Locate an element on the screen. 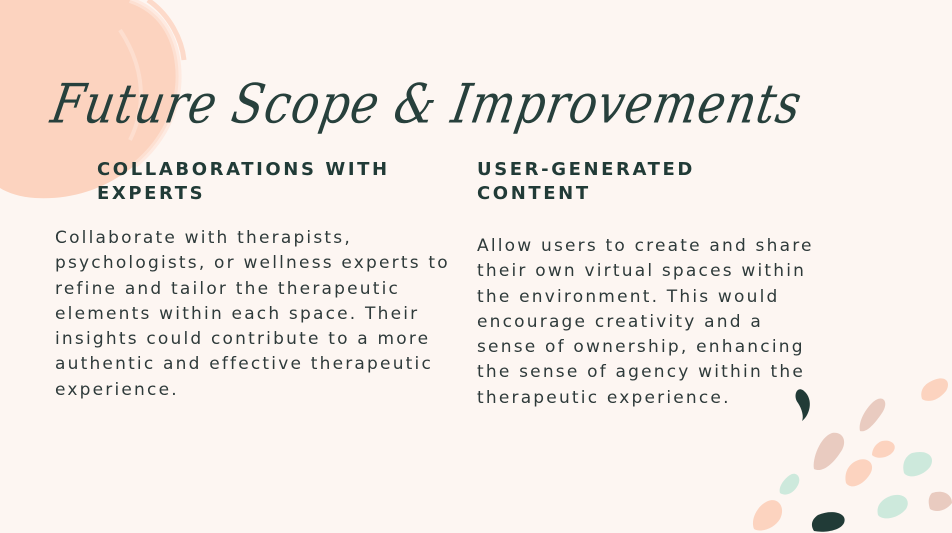 The image size is (952, 533). collaborations-heading: COLLABORATIONS WITH EXPERTS is located at coordinates (243, 181).